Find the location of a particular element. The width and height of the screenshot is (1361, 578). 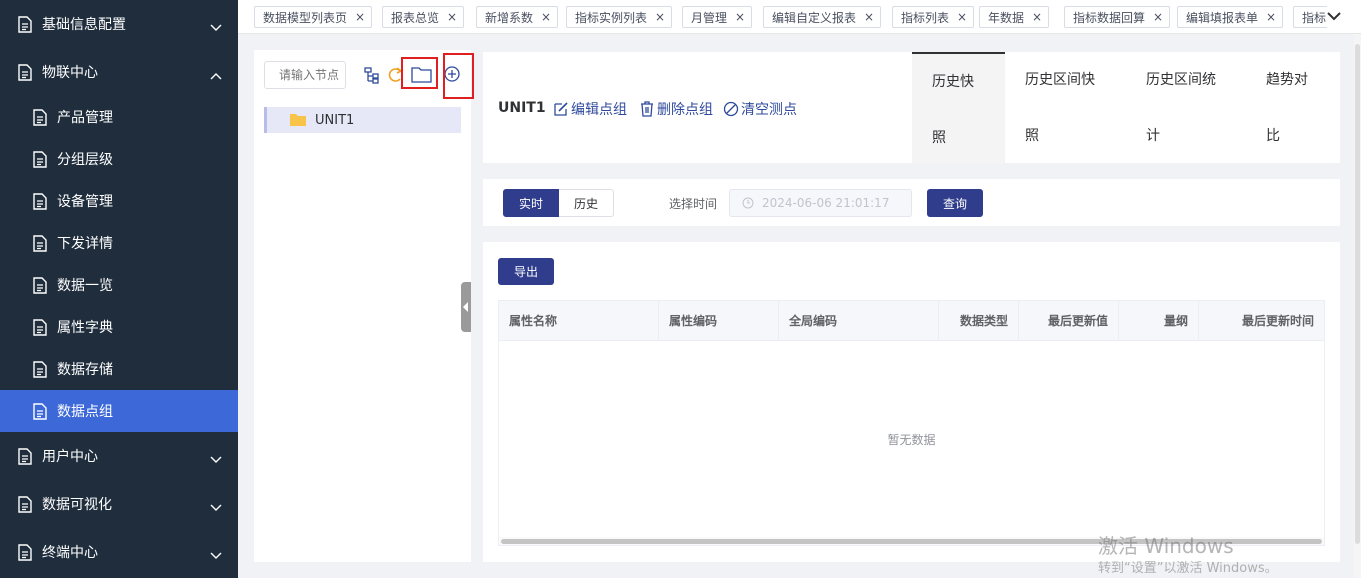

tree-panel: UNIT1 is located at coordinates (364, 306).